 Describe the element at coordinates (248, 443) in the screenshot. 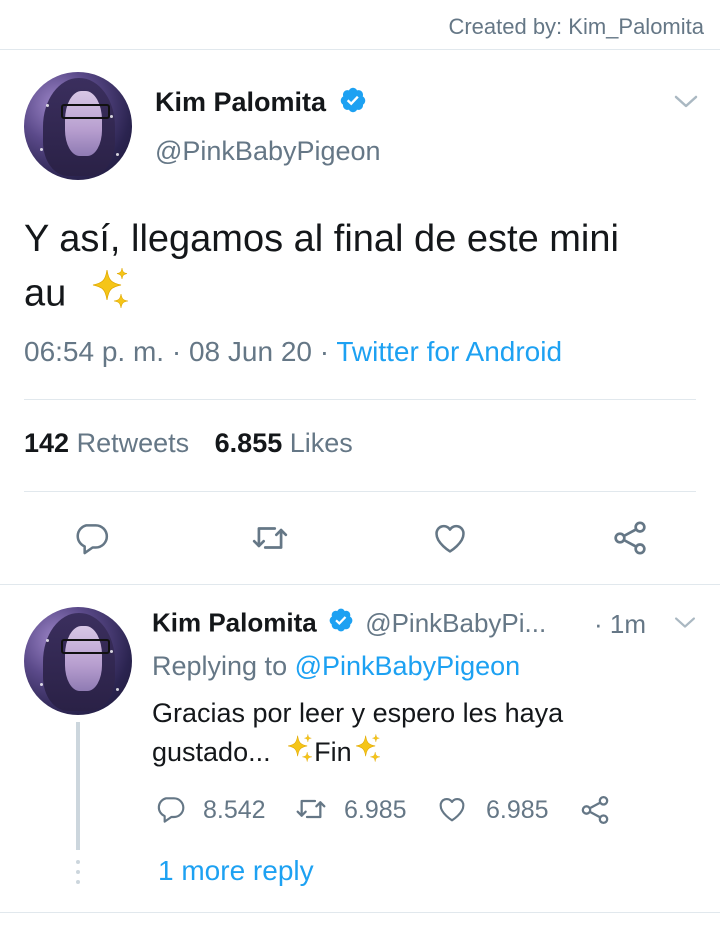

I see `likes-count: 6.855` at that location.